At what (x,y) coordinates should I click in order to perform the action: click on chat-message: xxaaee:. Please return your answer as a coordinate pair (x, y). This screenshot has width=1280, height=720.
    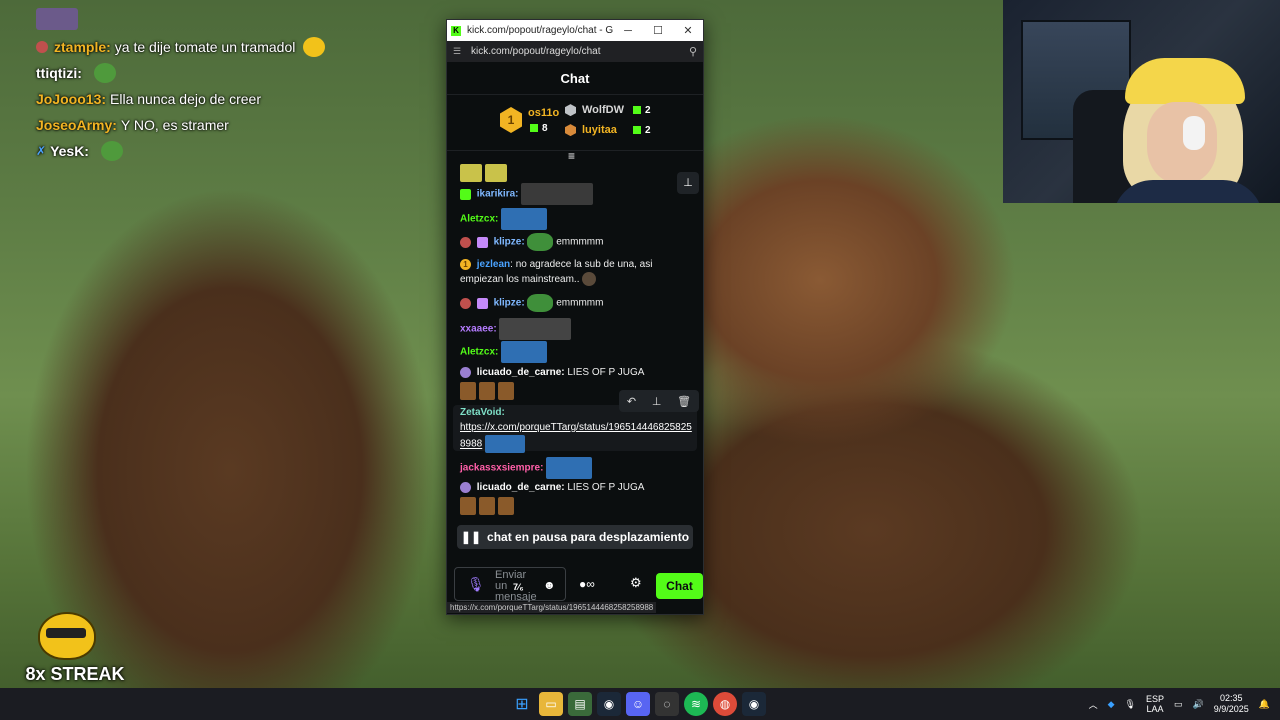
    Looking at the image, I should click on (576, 329).